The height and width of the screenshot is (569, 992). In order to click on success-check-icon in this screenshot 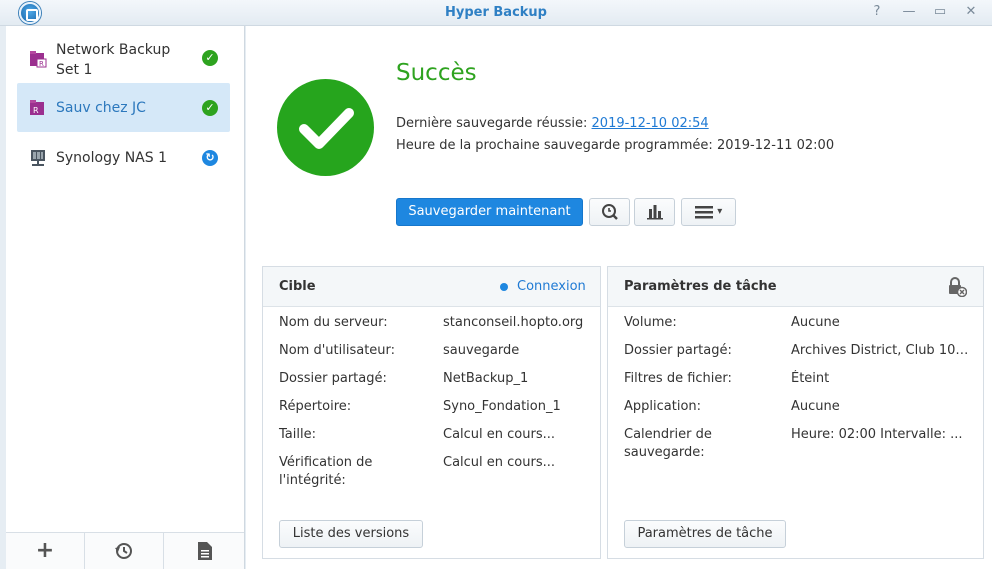, I will do `click(325, 127)`.